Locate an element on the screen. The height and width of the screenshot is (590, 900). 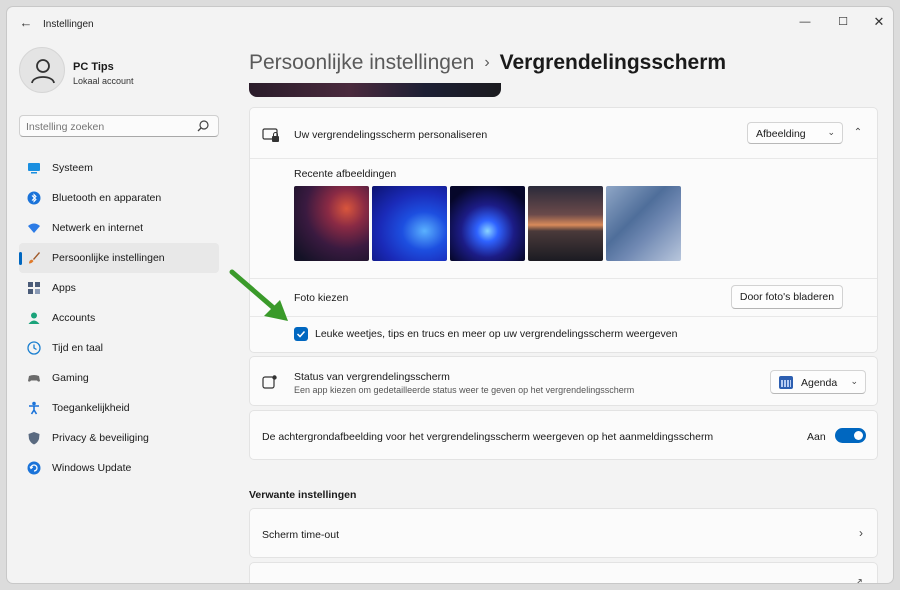
sidebar-item-privacy: Privacy & beveiliging is located at coordinates (119, 438).